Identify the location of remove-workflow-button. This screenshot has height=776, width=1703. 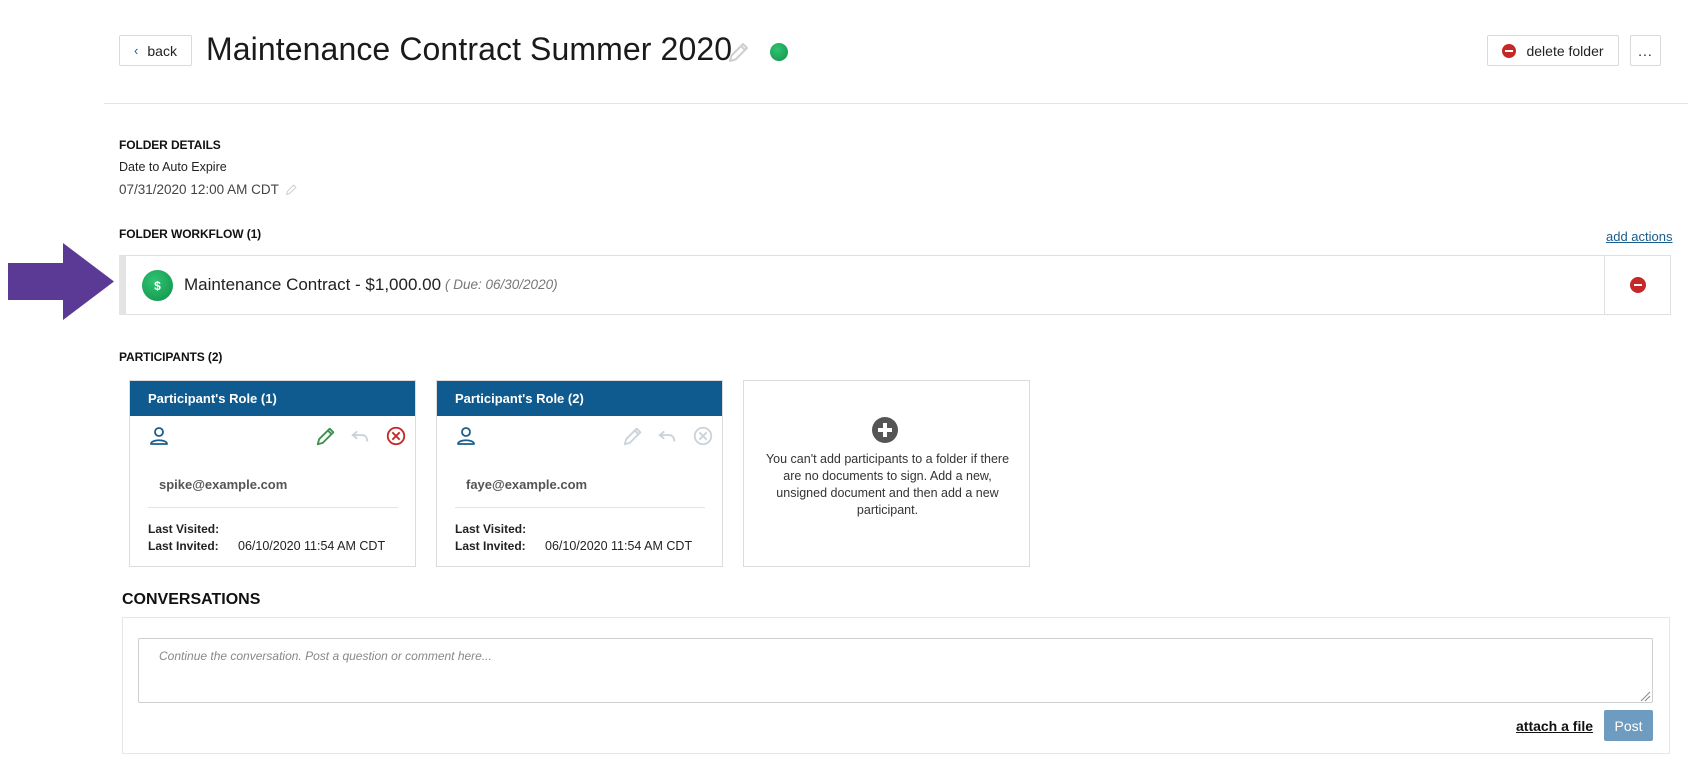
(1637, 285).